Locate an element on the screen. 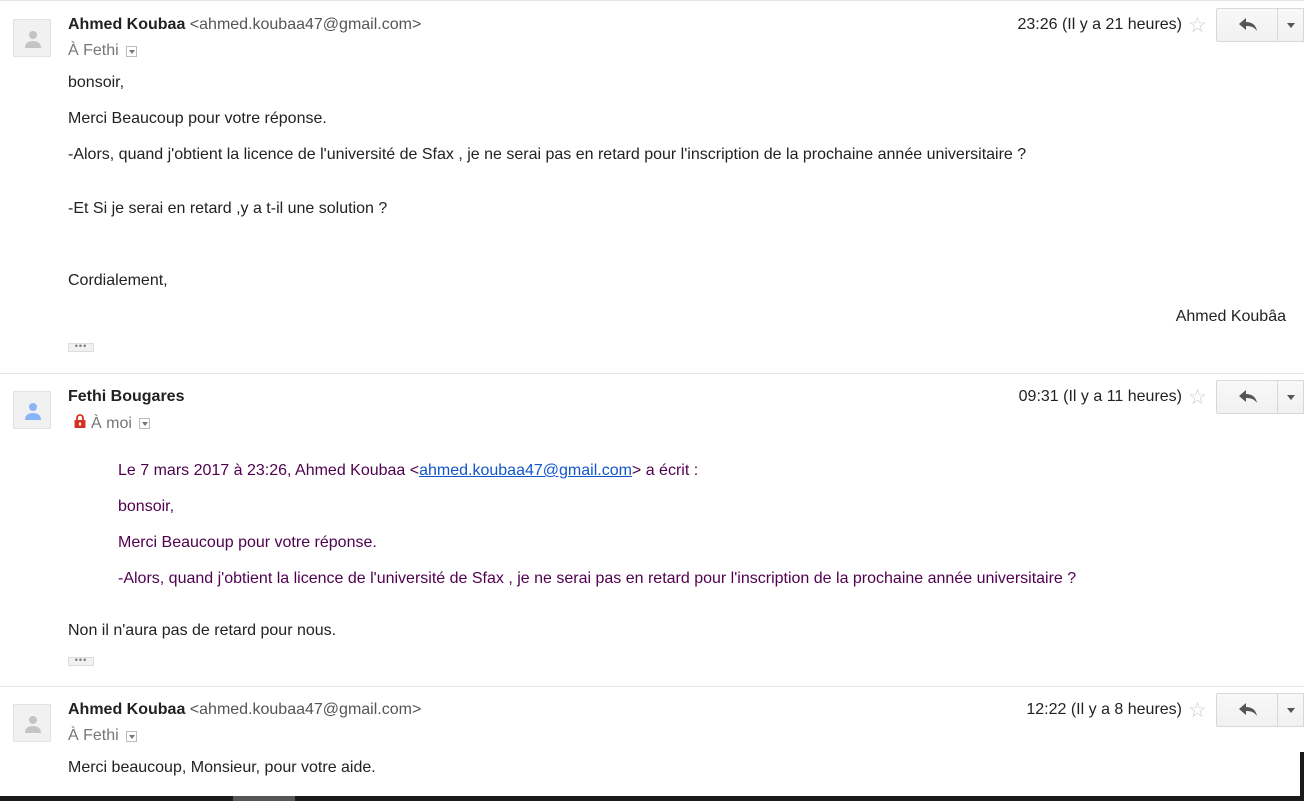  horizontal-scrollbar is located at coordinates (652, 798).